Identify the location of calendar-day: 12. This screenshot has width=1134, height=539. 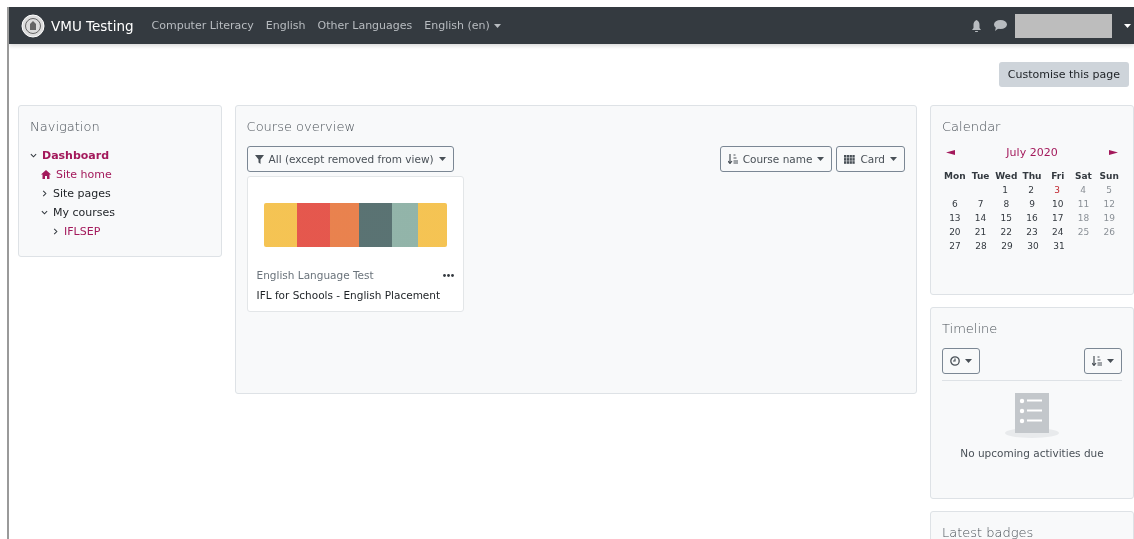
(1109, 204).